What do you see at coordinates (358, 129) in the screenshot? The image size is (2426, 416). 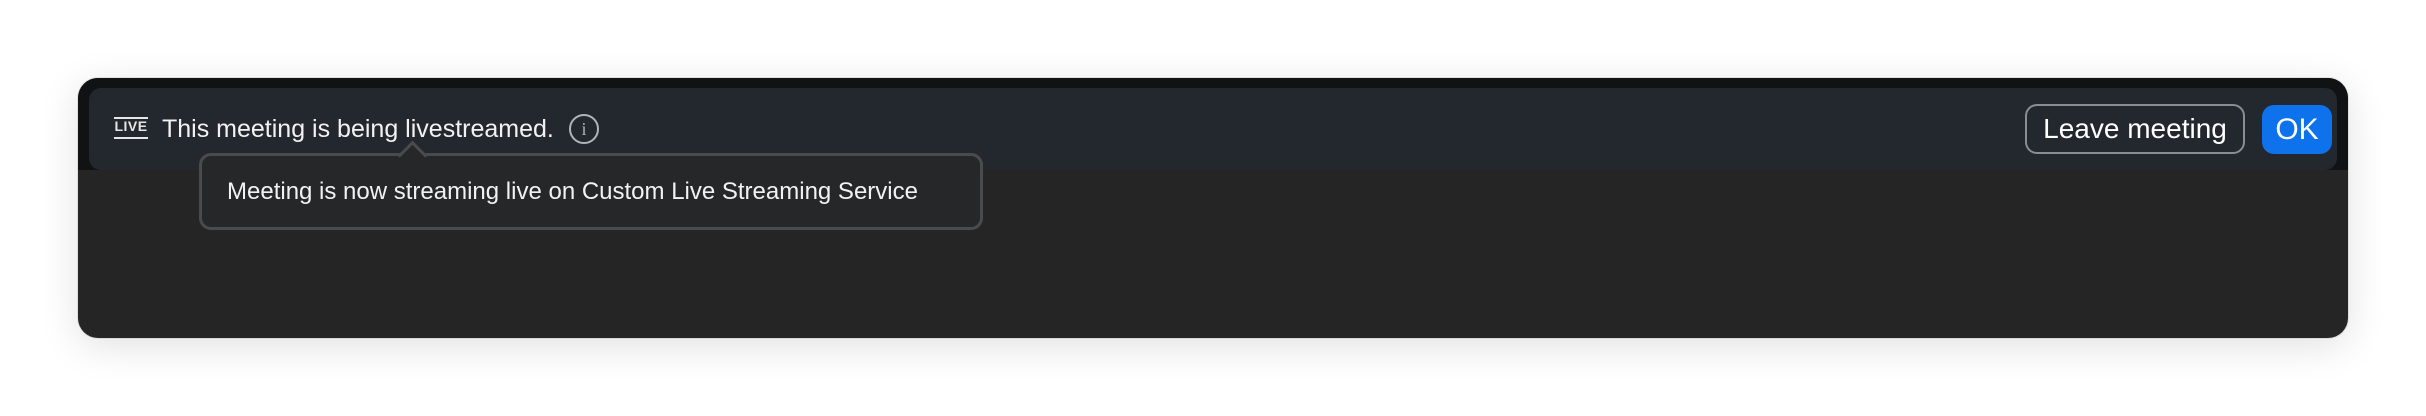 I see `livestream-message: This meeting is being livestreamed.` at bounding box center [358, 129].